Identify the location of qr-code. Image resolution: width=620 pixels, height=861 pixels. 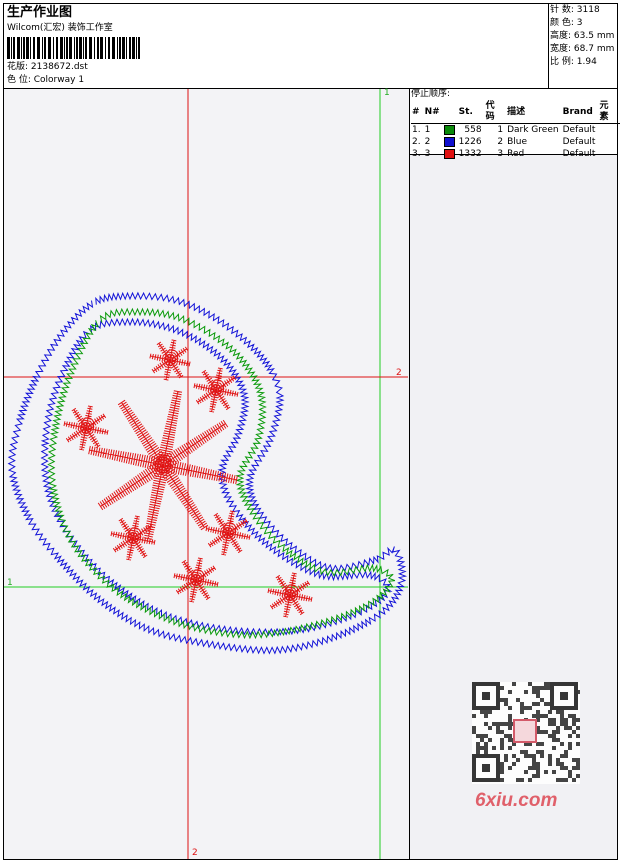
(526, 733).